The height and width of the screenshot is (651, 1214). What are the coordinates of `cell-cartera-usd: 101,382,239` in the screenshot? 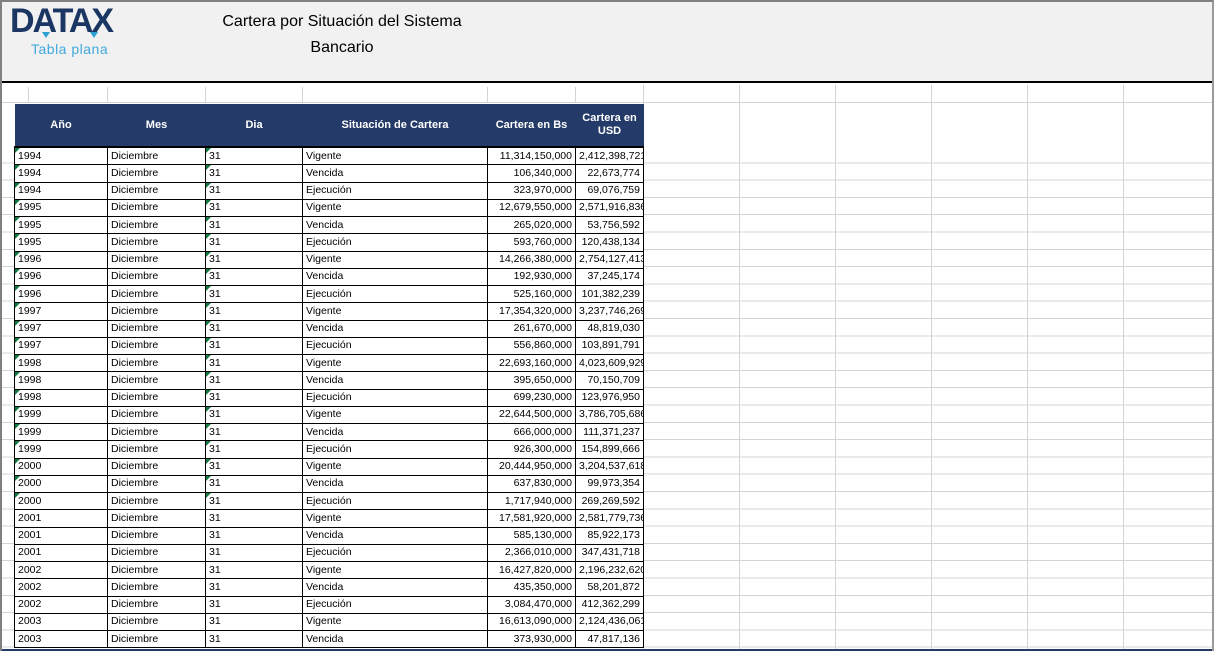 It's located at (609, 294).